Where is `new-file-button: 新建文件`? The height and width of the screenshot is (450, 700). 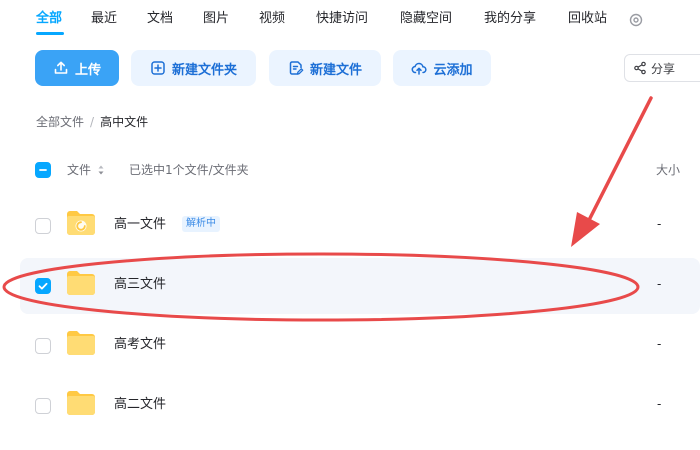
new-file-button: 新建文件 is located at coordinates (325, 68).